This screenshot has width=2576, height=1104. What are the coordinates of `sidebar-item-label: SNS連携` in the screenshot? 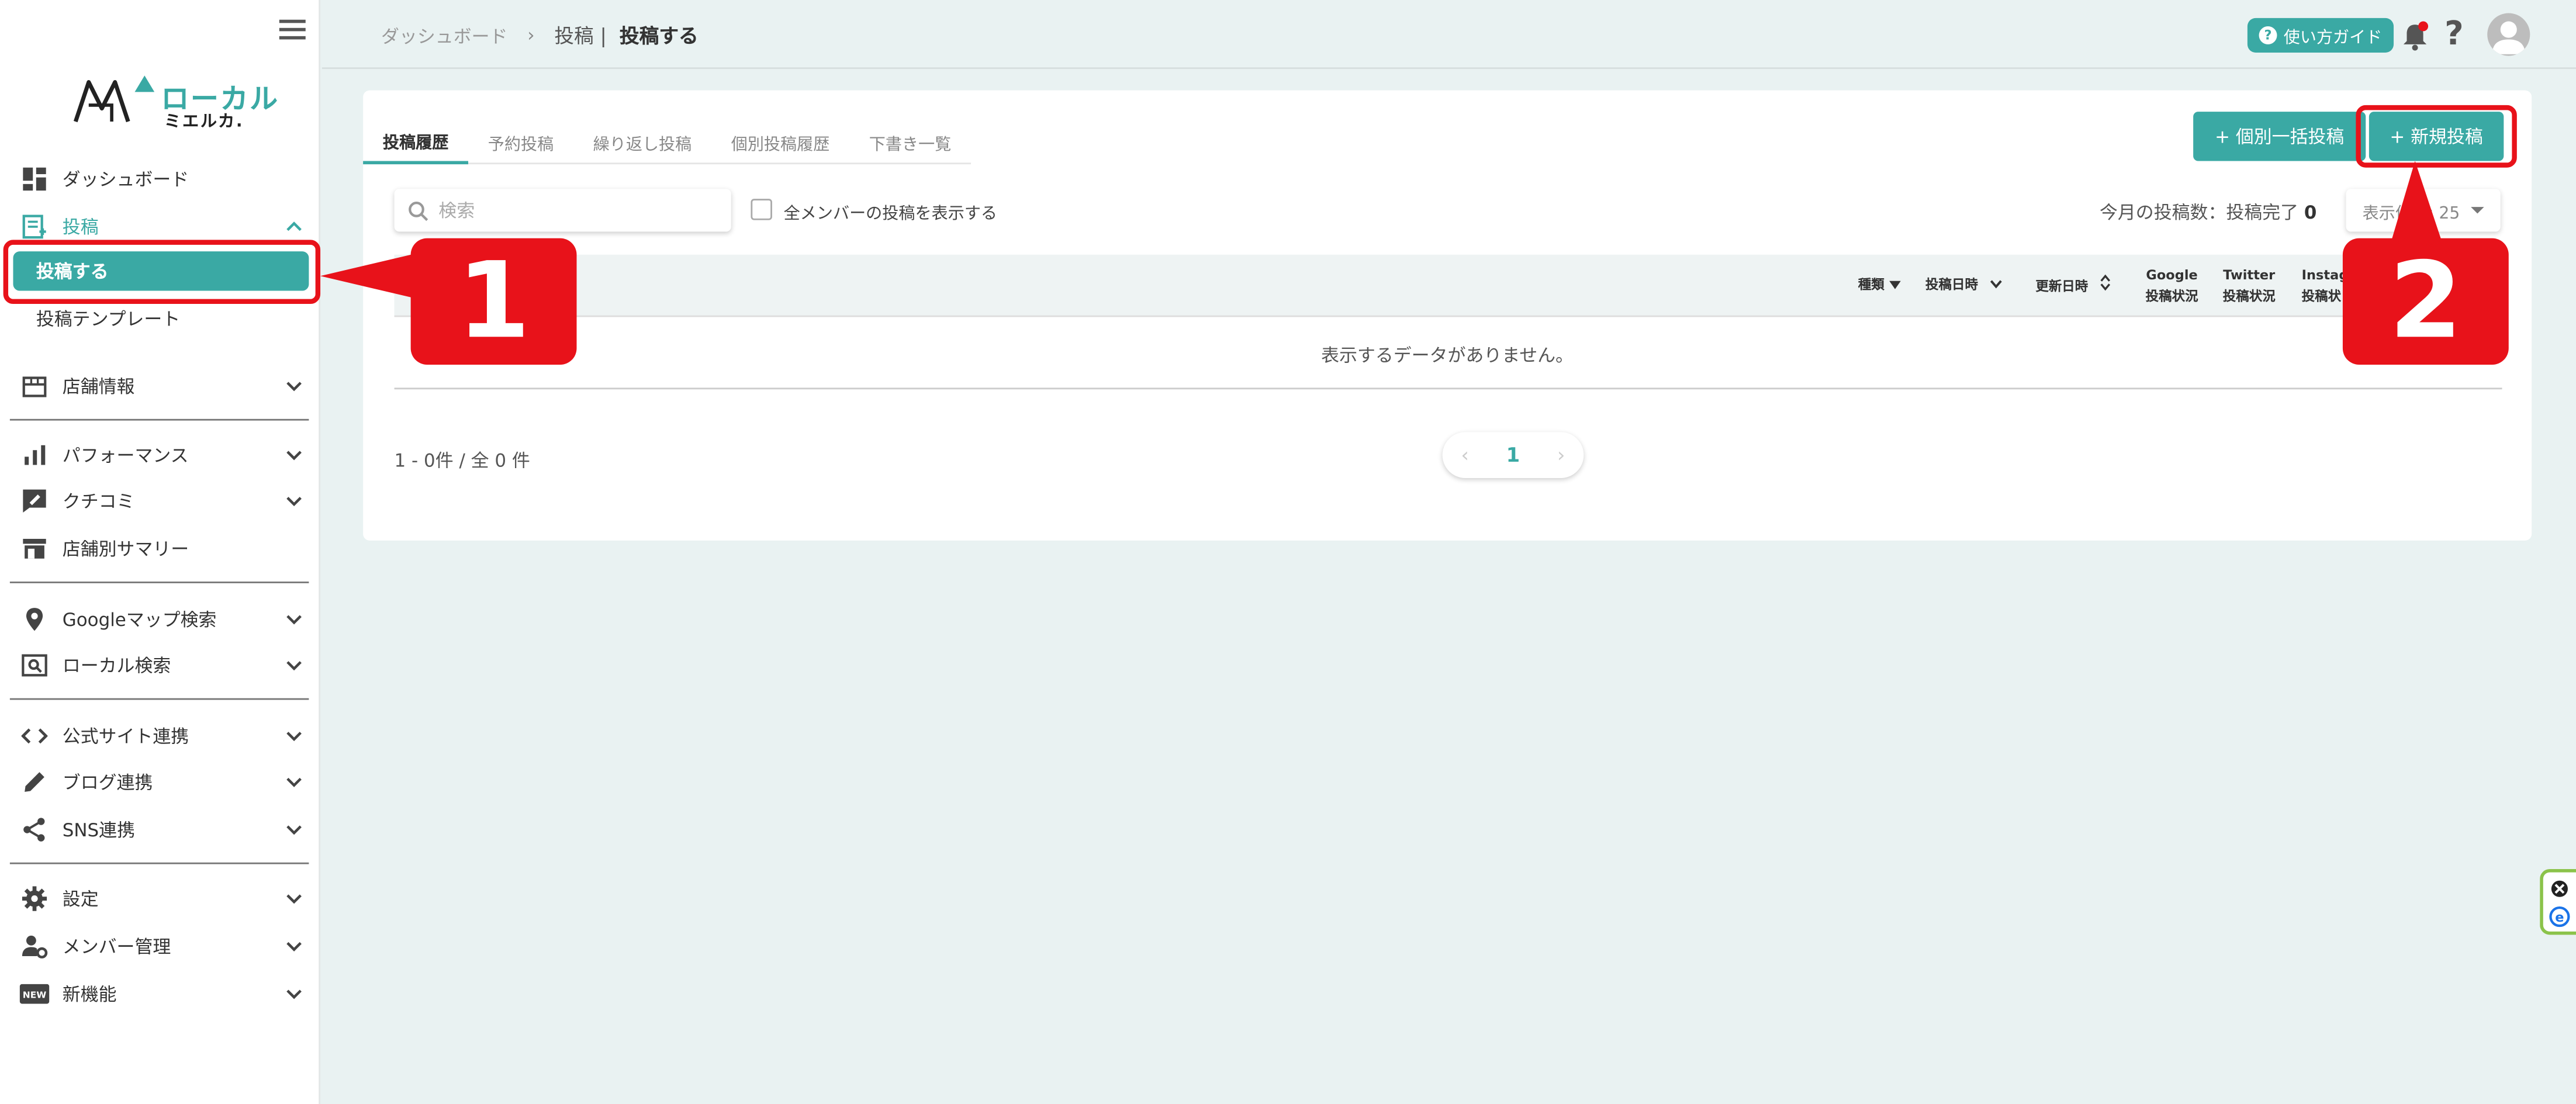 It's located at (99, 831).